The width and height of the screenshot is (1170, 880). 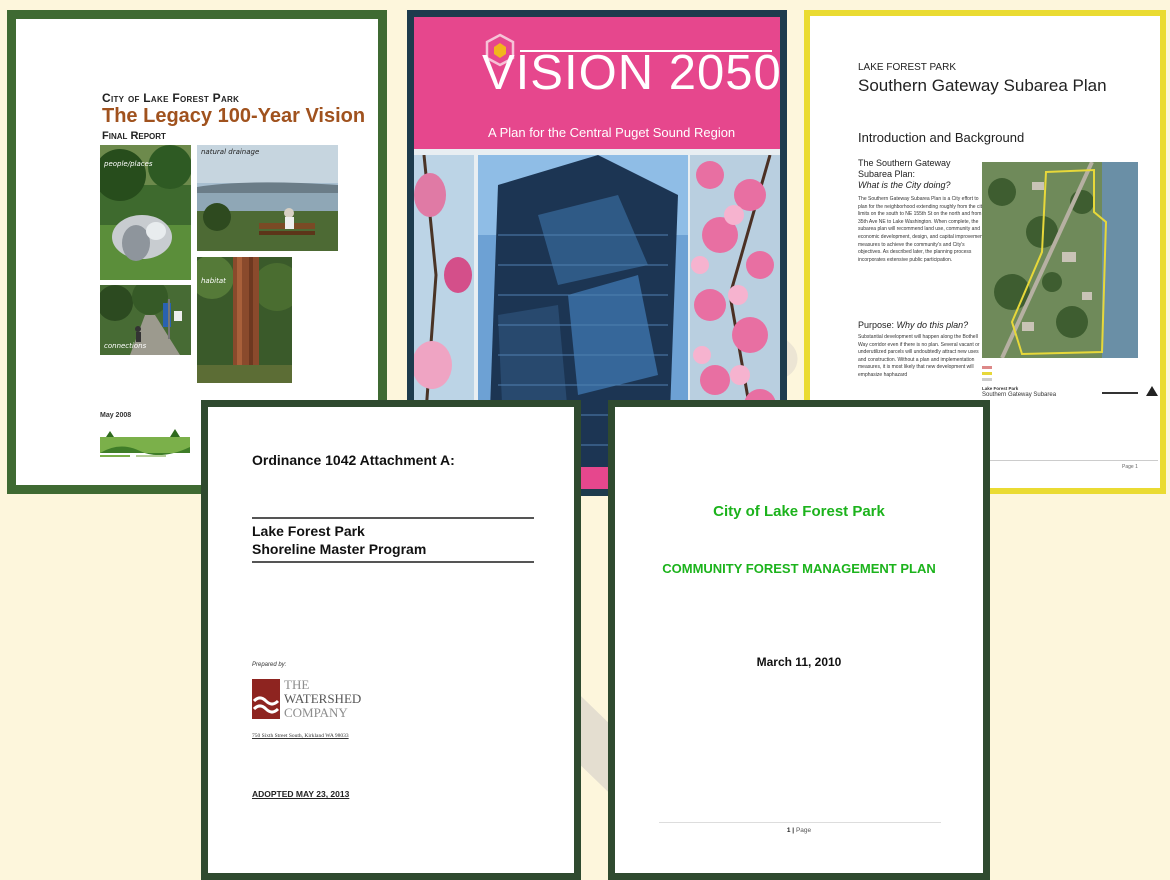 I want to click on report-title: The Legacy 100-Year Vision, so click(x=234, y=116).